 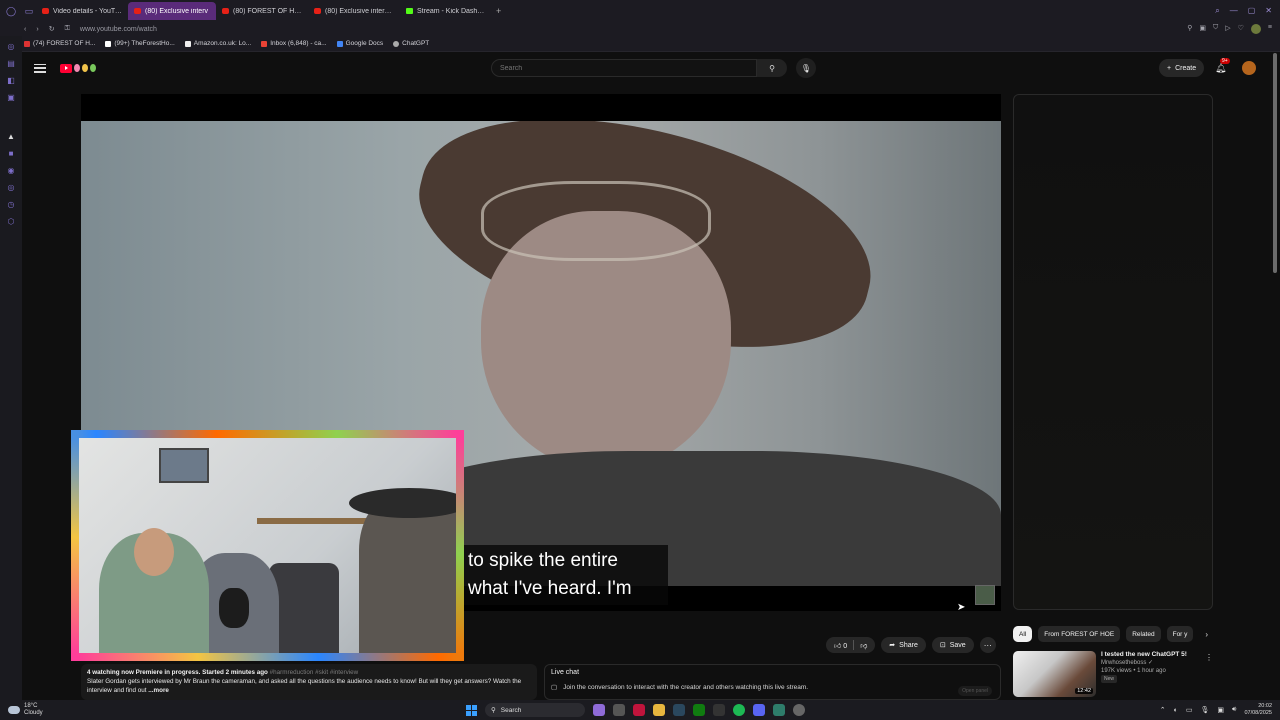 I want to click on xbox-icon, so click(x=699, y=710).